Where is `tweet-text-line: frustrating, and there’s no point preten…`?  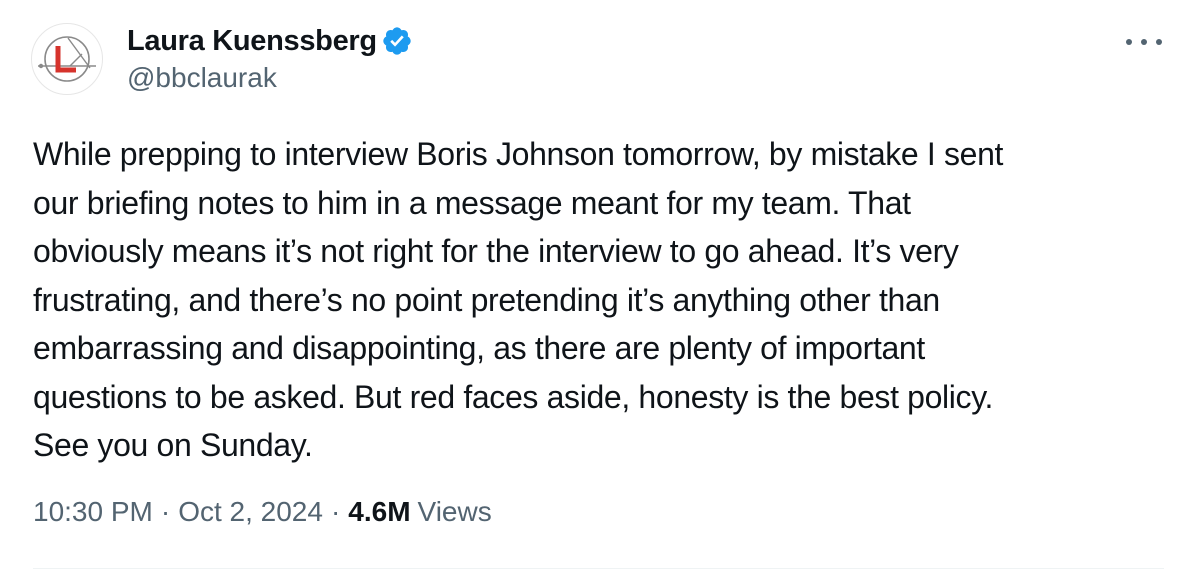 tweet-text-line: frustrating, and there’s no point preten… is located at coordinates (486, 299).